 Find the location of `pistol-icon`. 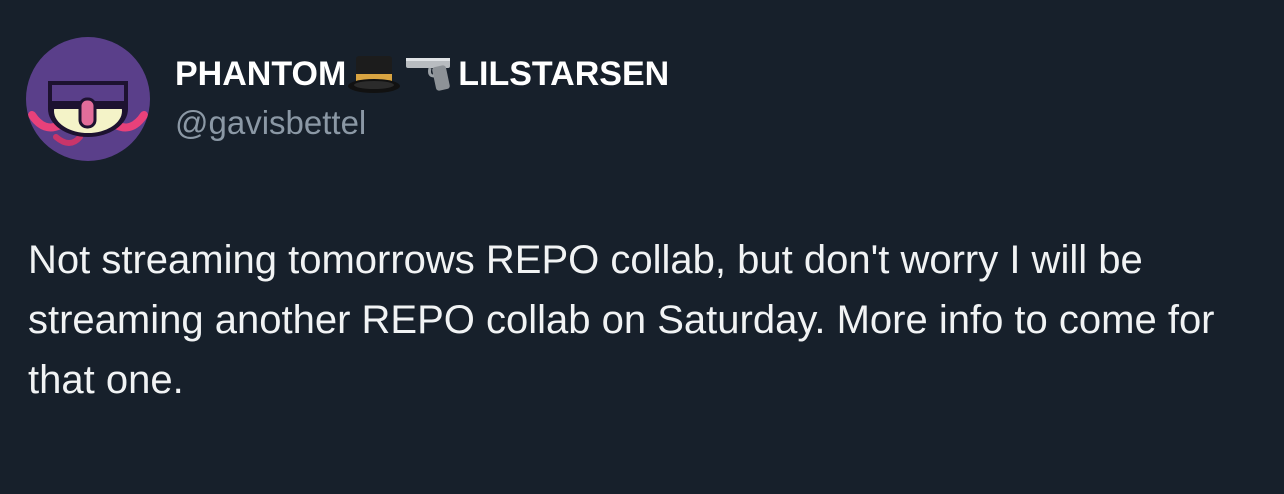

pistol-icon is located at coordinates (430, 74).